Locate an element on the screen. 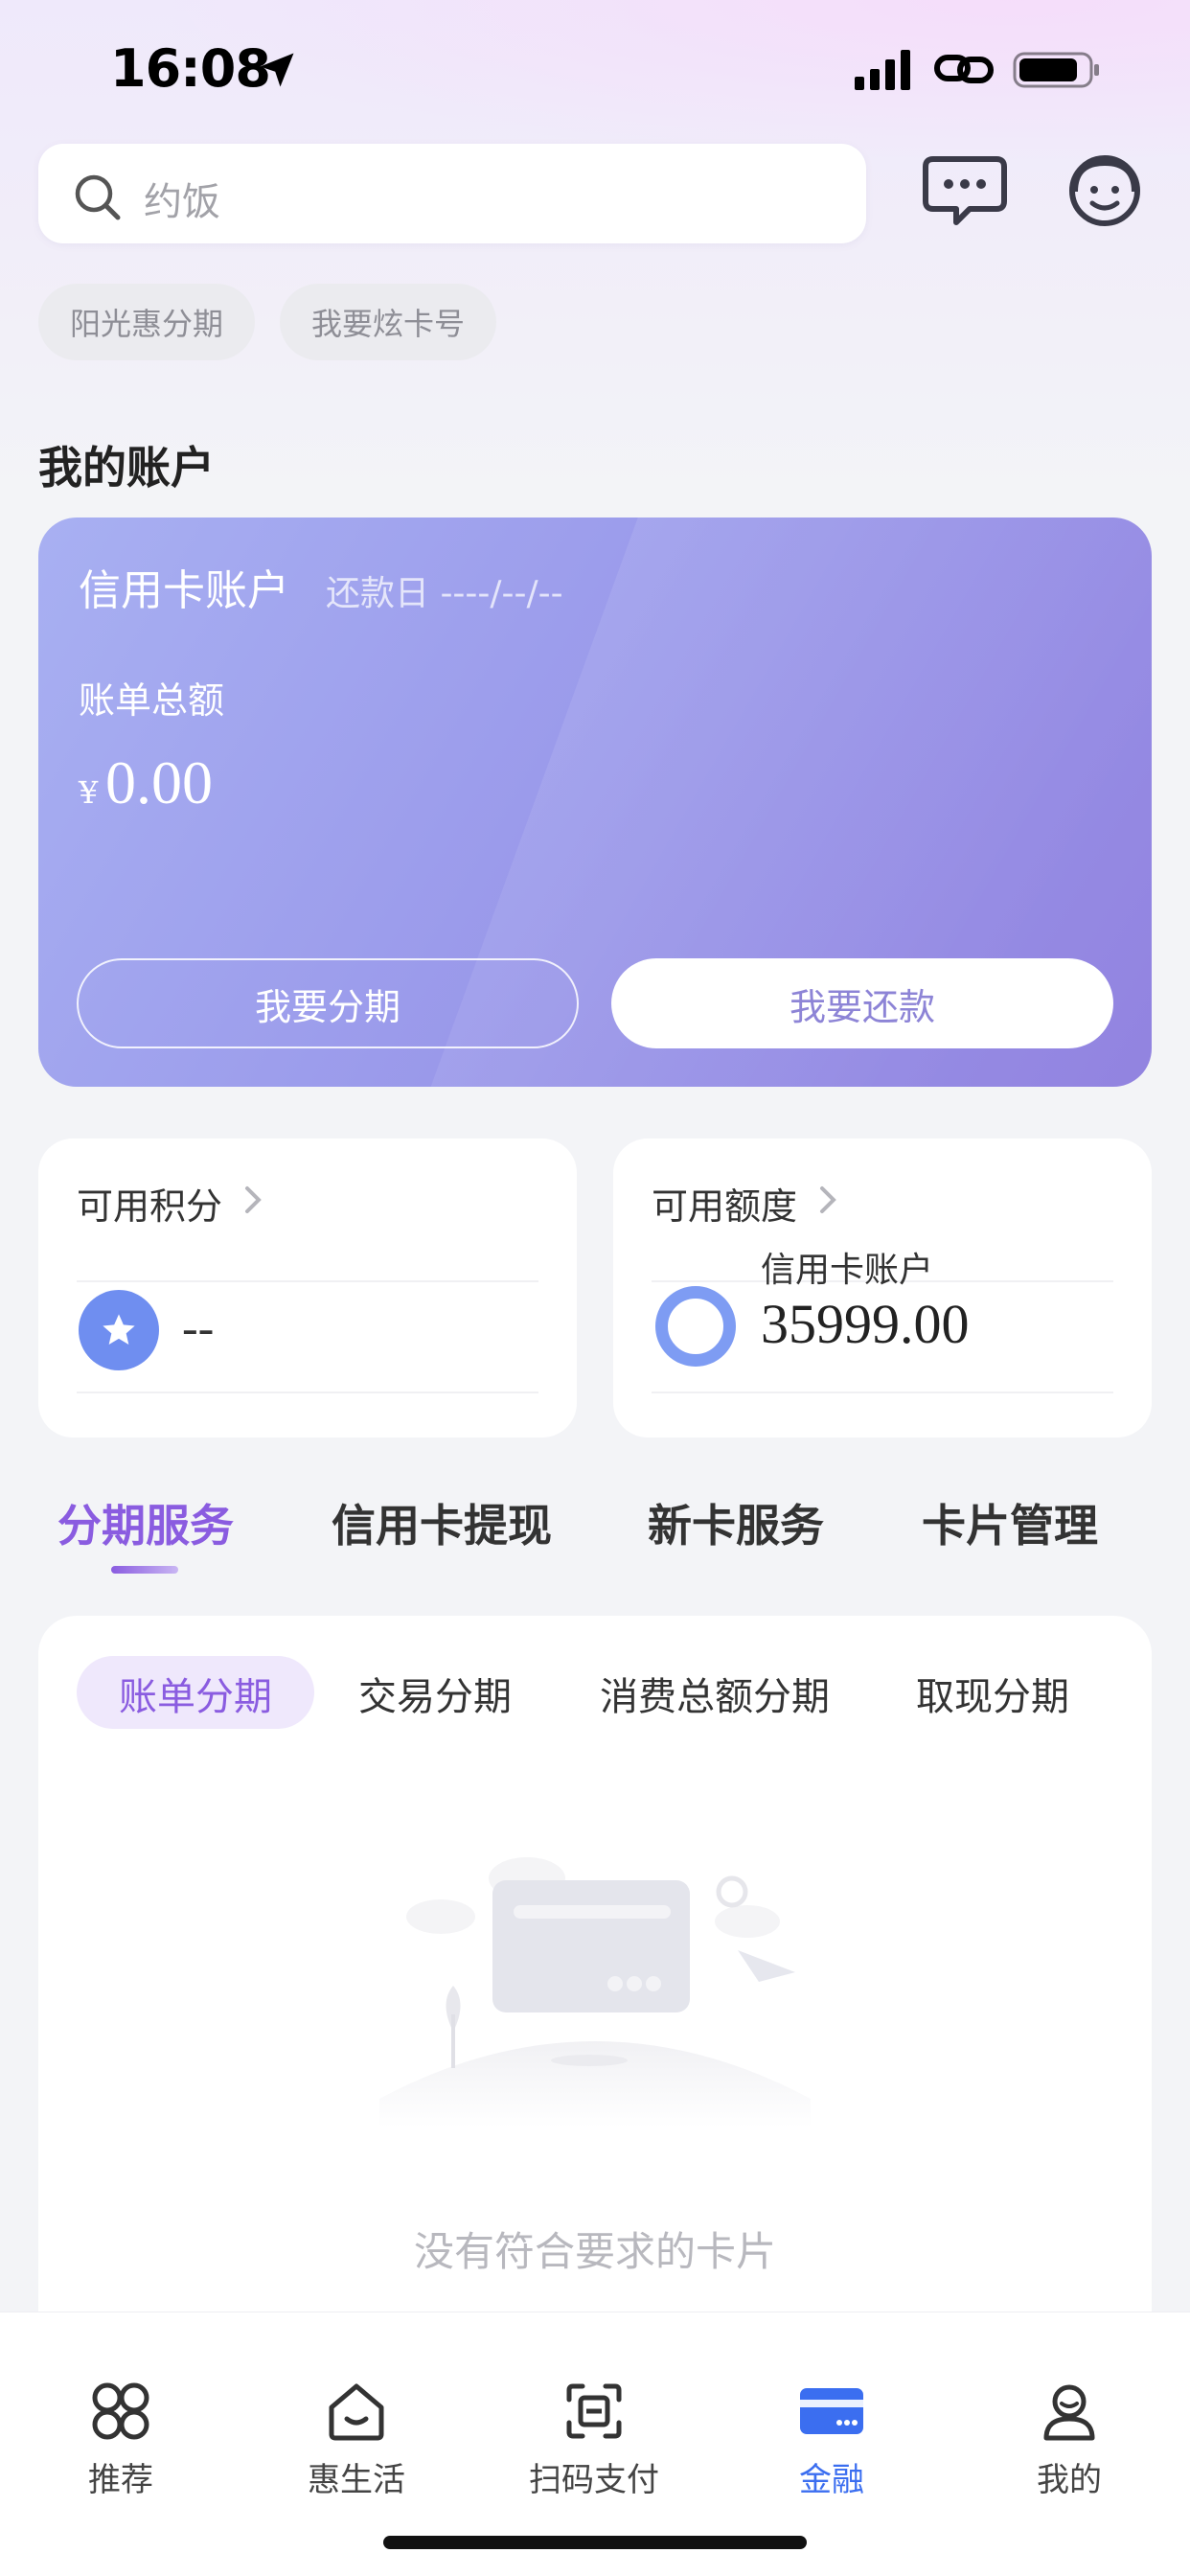  location-arrow-icon is located at coordinates (277, 70).